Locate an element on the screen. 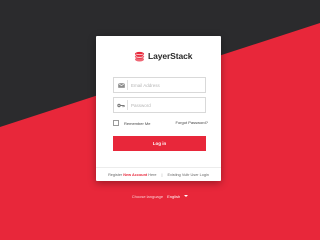 This screenshot has width=320, height=240. email-field-separator is located at coordinates (127, 85).